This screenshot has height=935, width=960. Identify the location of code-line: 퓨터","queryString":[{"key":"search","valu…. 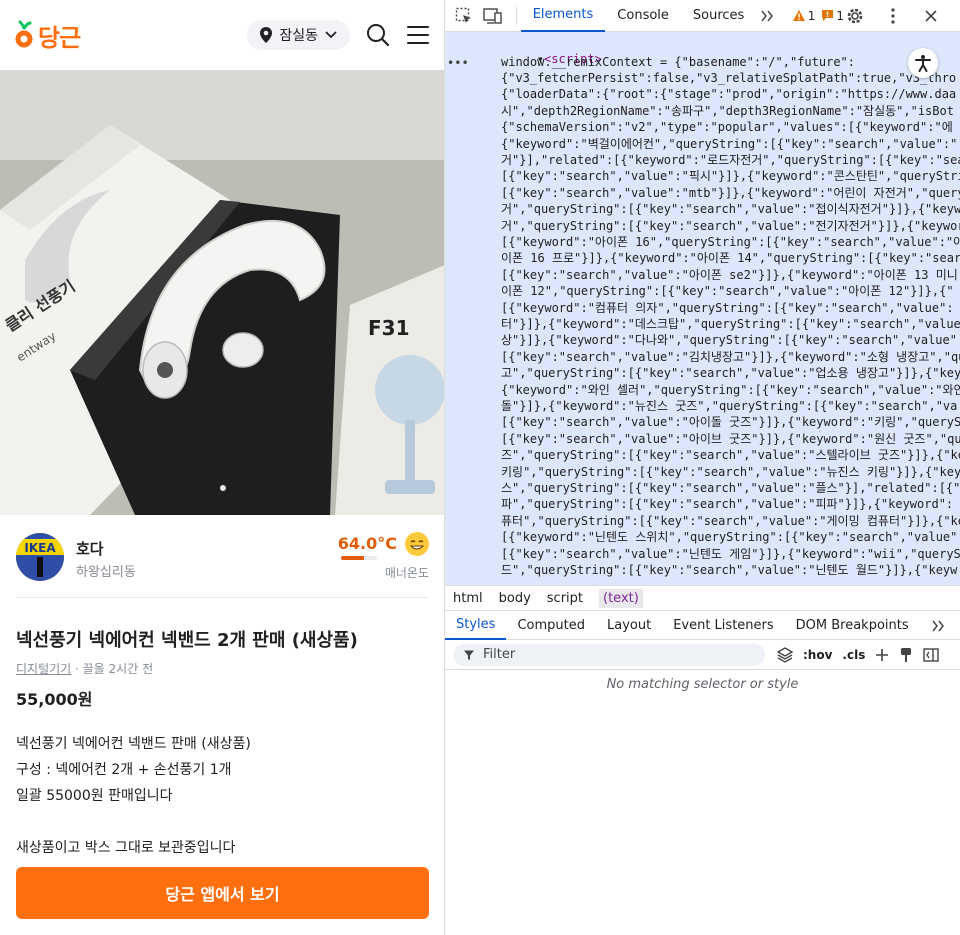
(730, 520).